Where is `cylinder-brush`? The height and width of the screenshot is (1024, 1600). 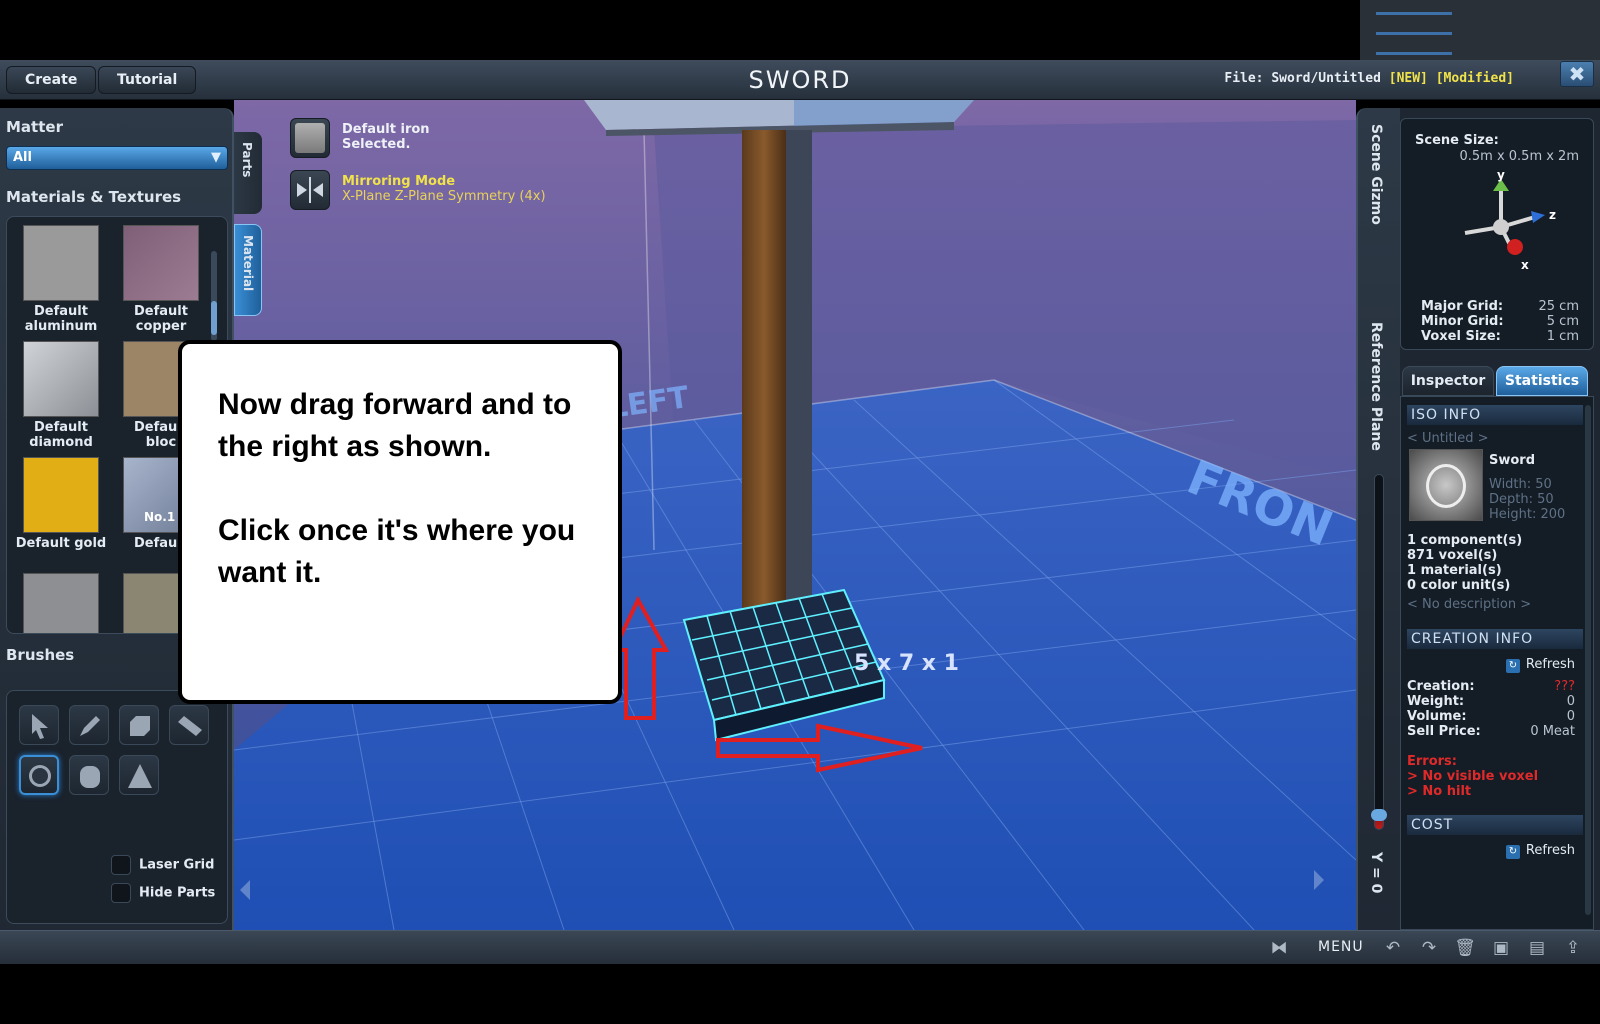 cylinder-brush is located at coordinates (89, 775).